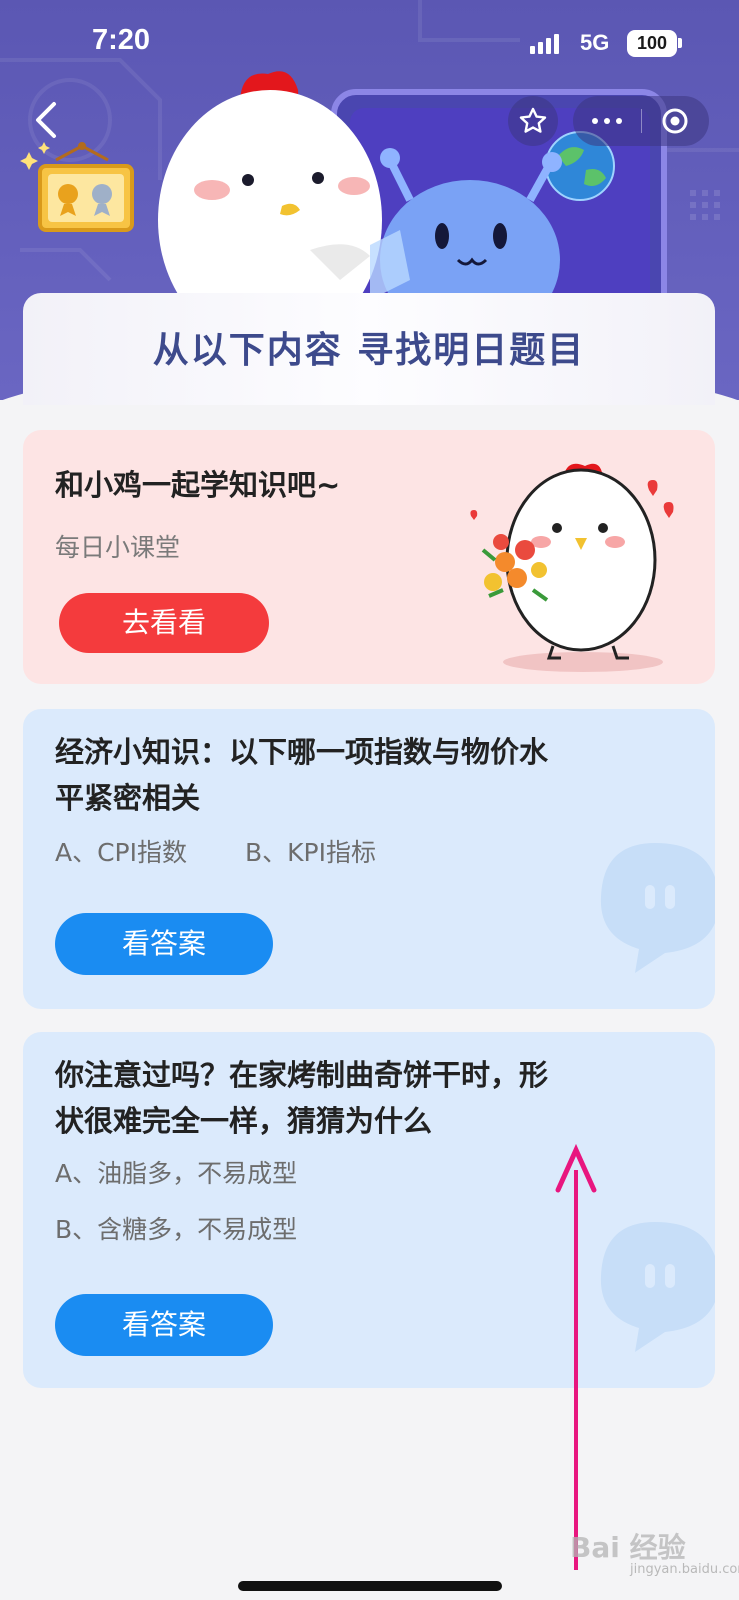 The width and height of the screenshot is (739, 1600). I want to click on back-arrow-icon, so click(46, 120).